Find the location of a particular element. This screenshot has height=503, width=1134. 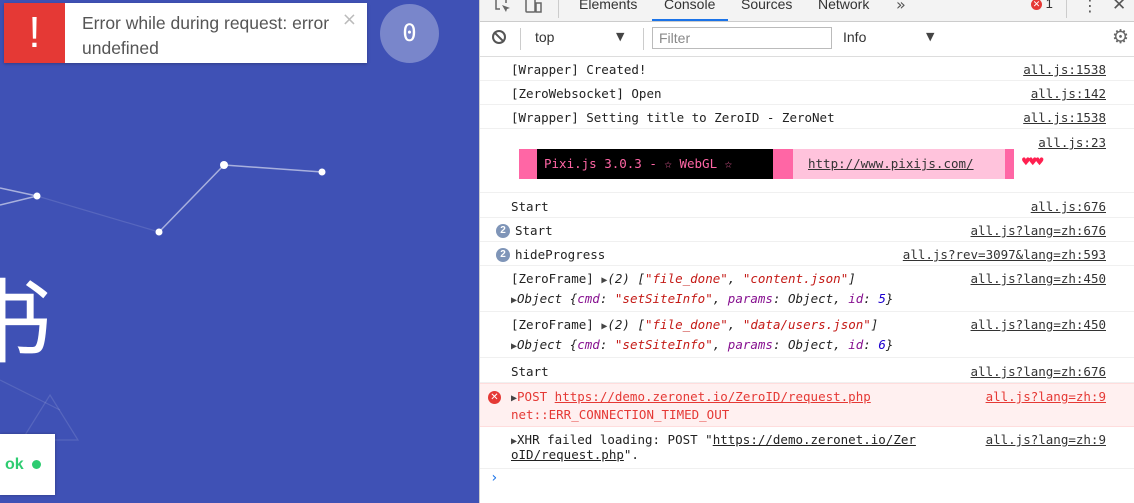

device-toolbar-icon is located at coordinates (533, 7).